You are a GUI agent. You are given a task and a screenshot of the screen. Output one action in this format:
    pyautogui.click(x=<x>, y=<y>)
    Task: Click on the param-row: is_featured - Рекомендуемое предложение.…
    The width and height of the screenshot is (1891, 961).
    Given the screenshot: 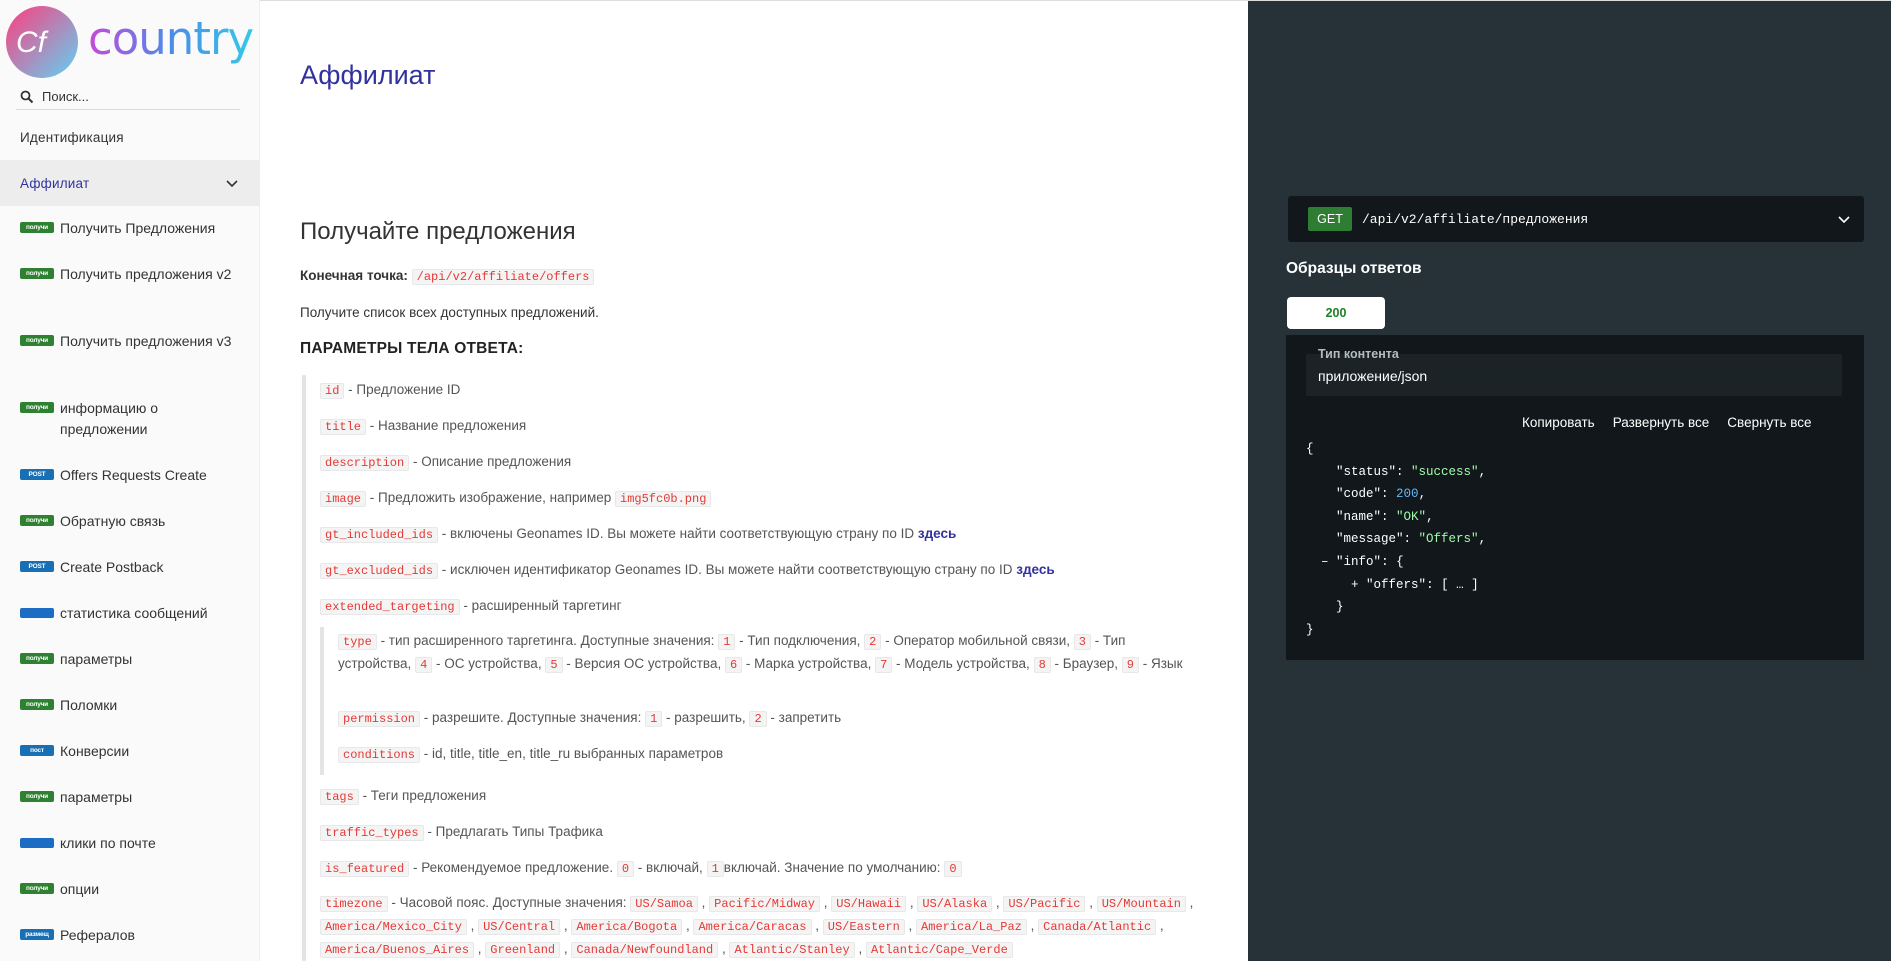 What is the action you would take?
    pyautogui.click(x=761, y=871)
    